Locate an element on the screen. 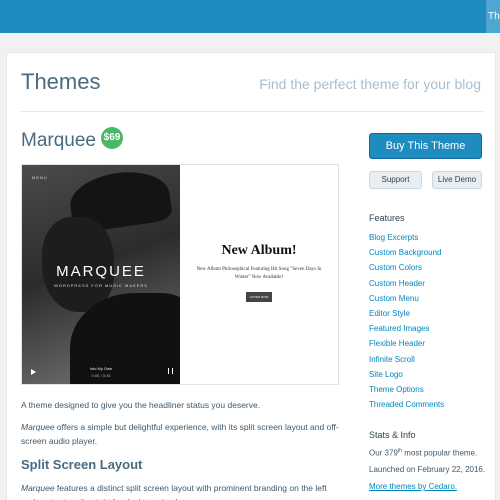 The image size is (500, 500). stat-popularity-prefix: Our 379 is located at coordinates (383, 453).